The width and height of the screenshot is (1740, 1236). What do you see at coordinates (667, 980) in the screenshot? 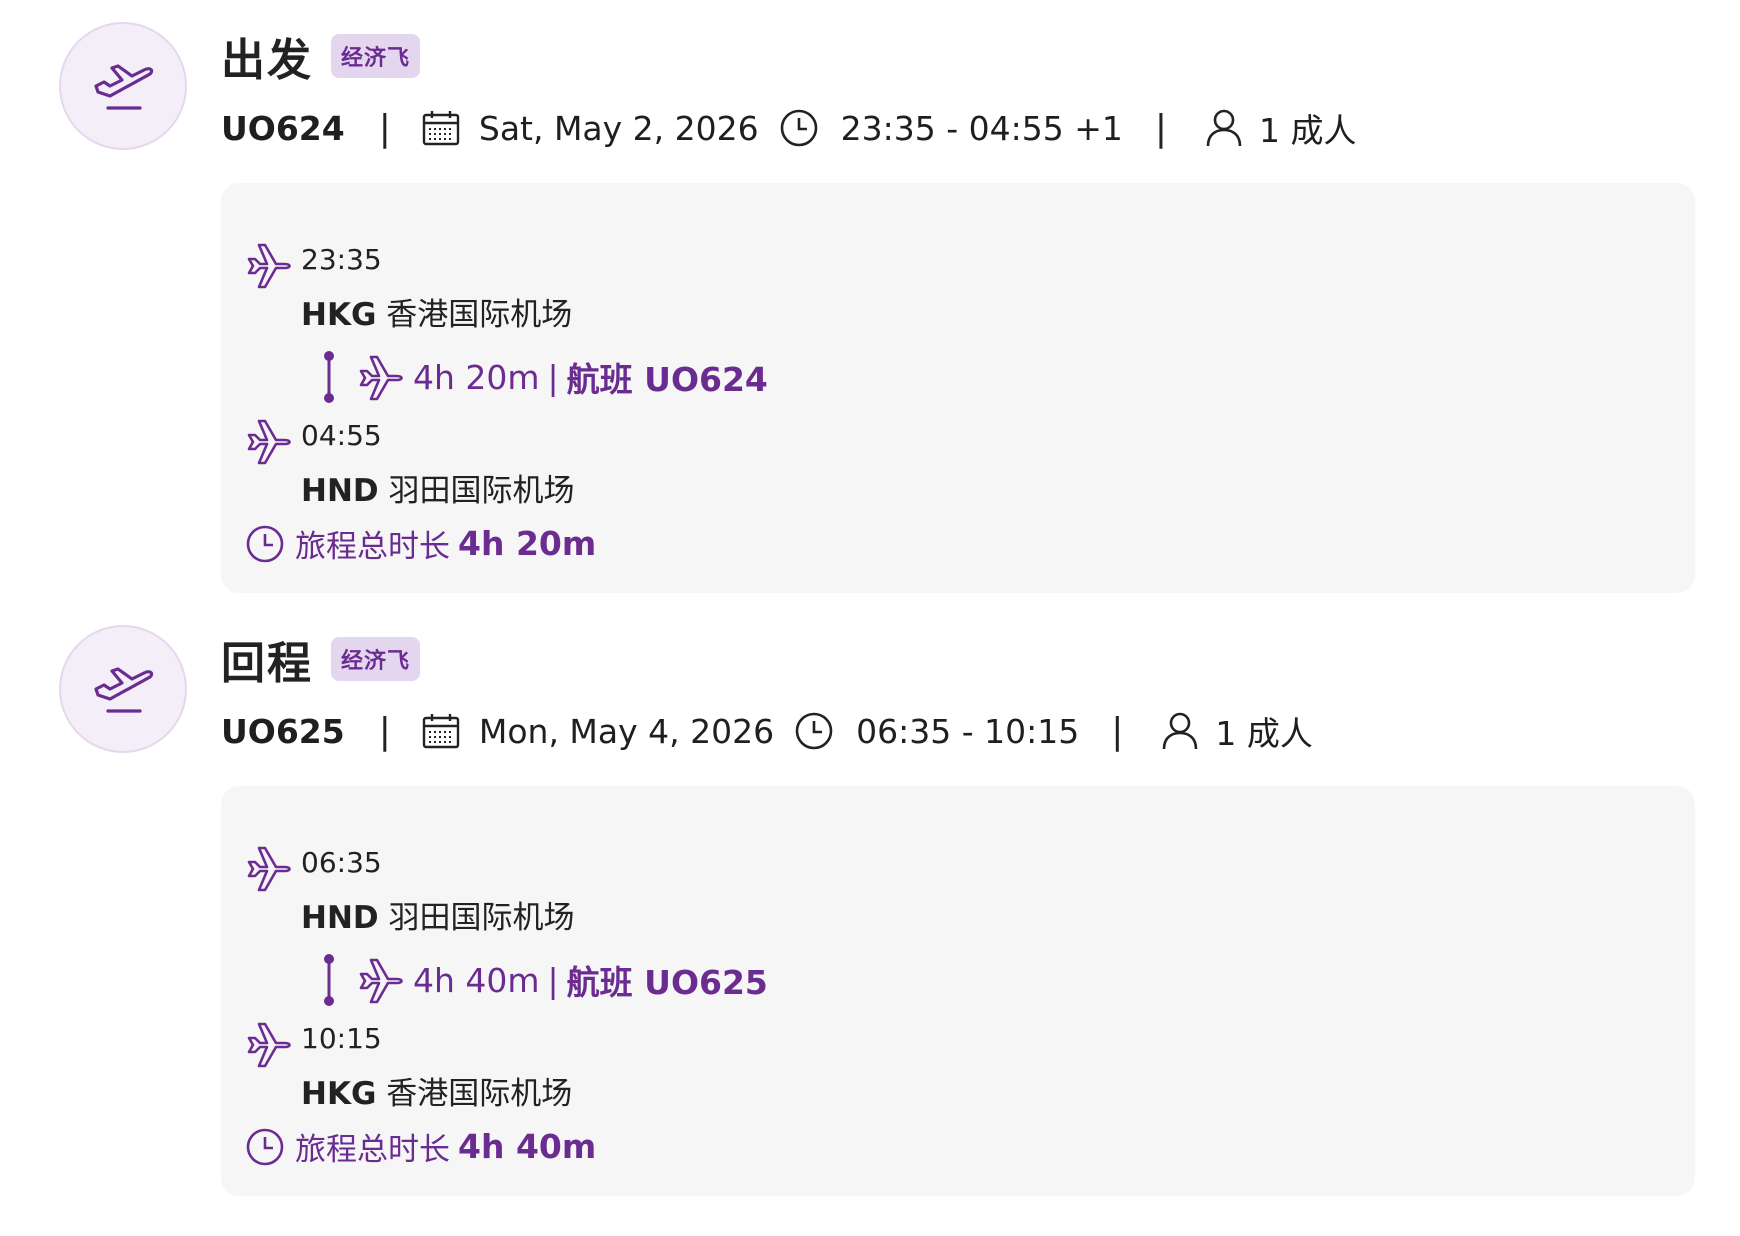
I see `flight-link: 航班 UO625` at bounding box center [667, 980].